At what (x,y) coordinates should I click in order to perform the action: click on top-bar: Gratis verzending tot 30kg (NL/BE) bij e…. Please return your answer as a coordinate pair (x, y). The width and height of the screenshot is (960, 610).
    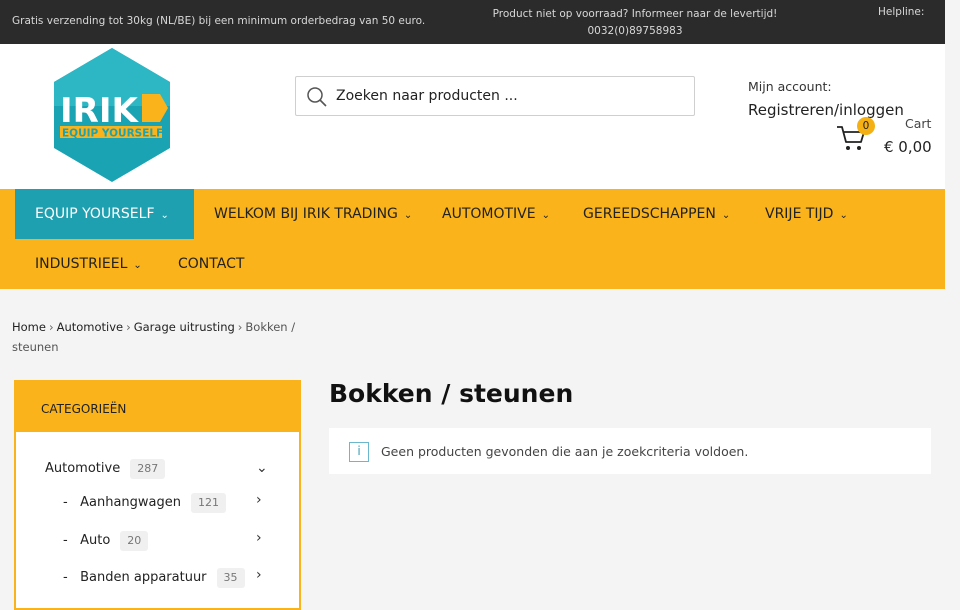
    Looking at the image, I should click on (472, 22).